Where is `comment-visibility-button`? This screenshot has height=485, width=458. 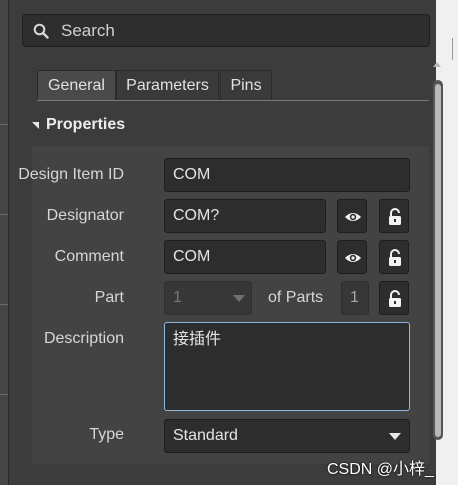
comment-visibility-button is located at coordinates (352, 257).